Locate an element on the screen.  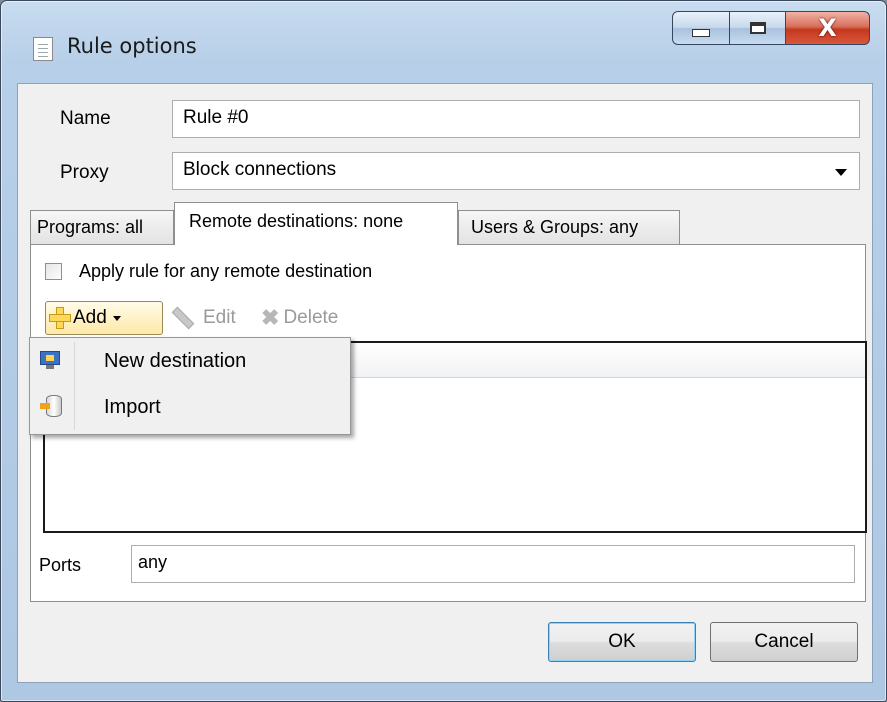
proxy-label: Proxy is located at coordinates (84, 172).